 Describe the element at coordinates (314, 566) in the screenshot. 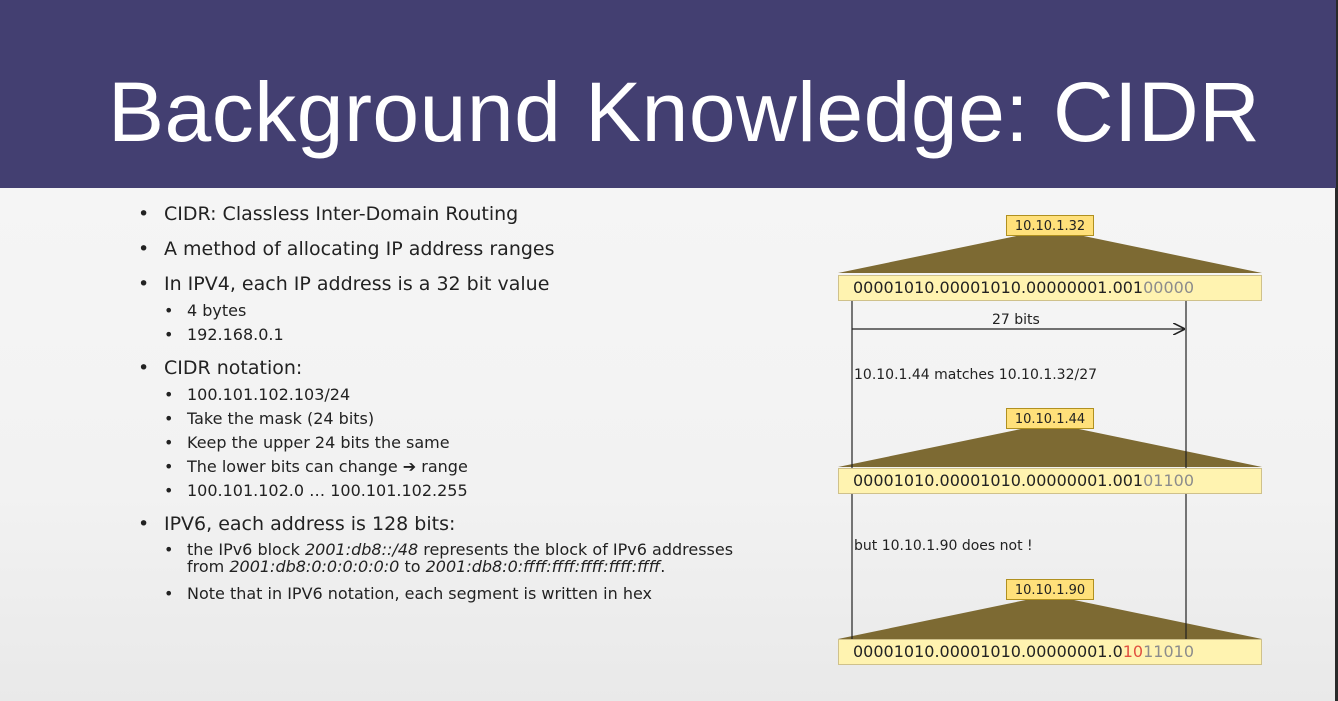

I see `ipv6-range-start: 2001:db8:0:0:0:0:0:0` at that location.